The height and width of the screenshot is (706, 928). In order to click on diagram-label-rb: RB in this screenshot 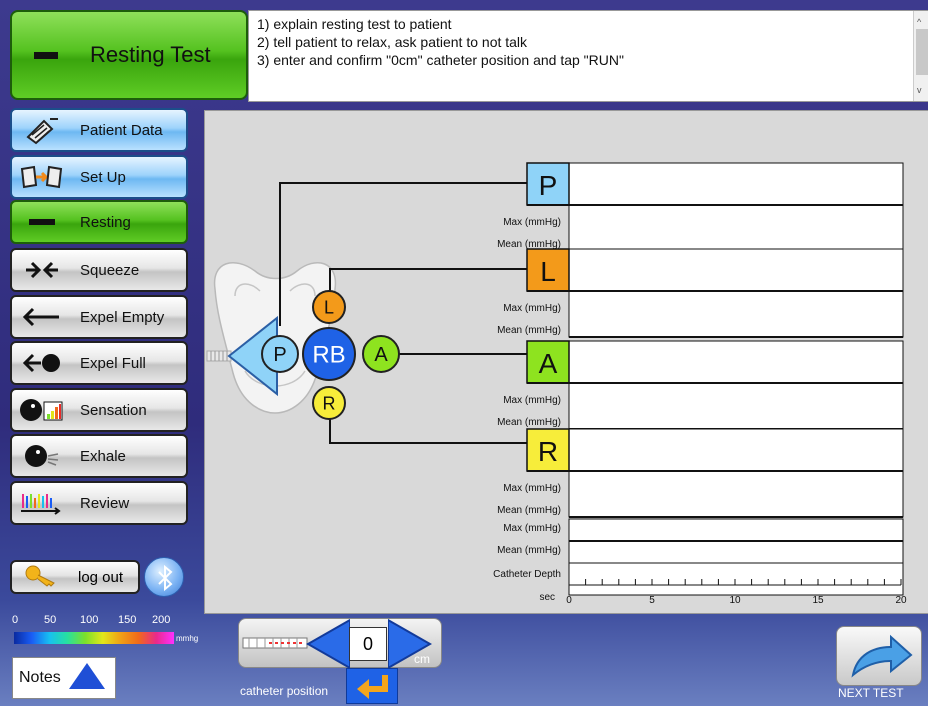, I will do `click(328, 354)`.